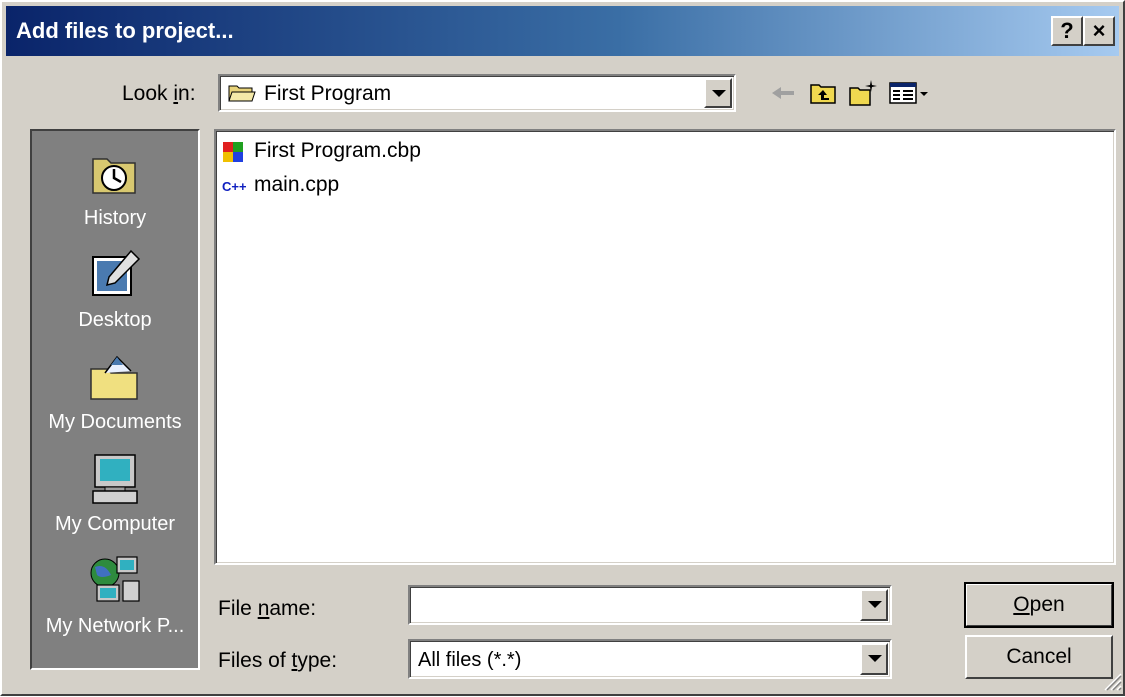  I want to click on place-desktop: Desktop, so click(115, 293).